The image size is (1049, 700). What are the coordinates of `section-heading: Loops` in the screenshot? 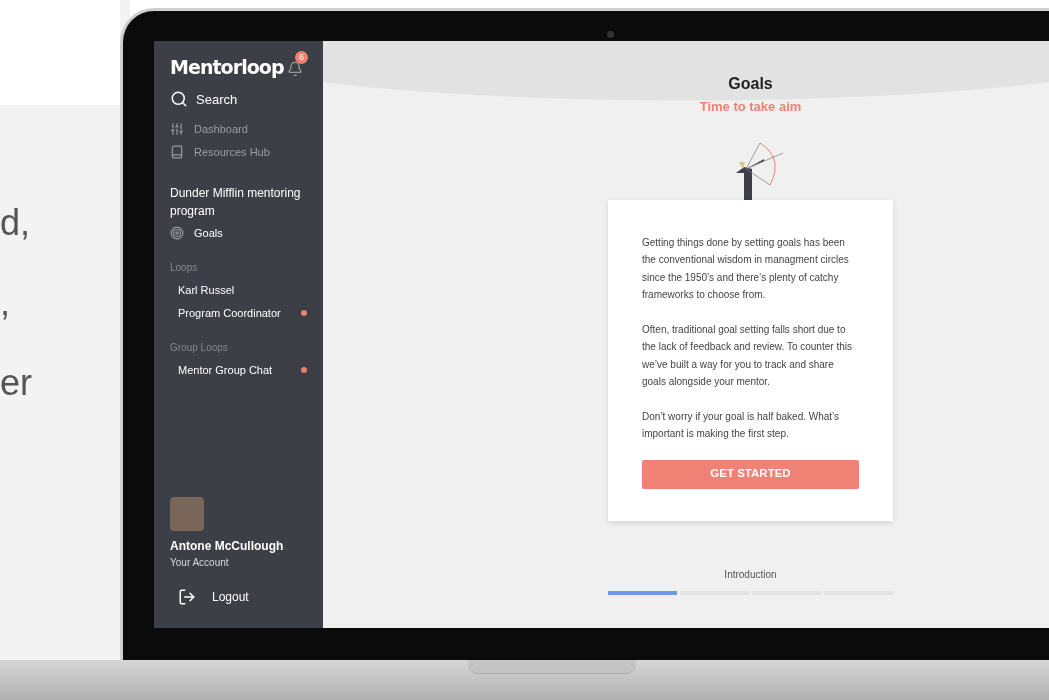 It's located at (184, 267).